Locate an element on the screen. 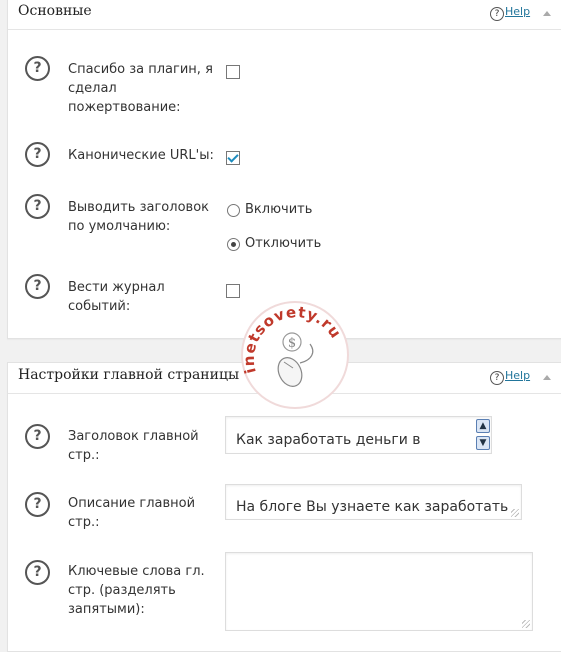 This screenshot has height=652, width=561. home-description-textarea: На блоге Вы узнаете как заработать is located at coordinates (373, 502).